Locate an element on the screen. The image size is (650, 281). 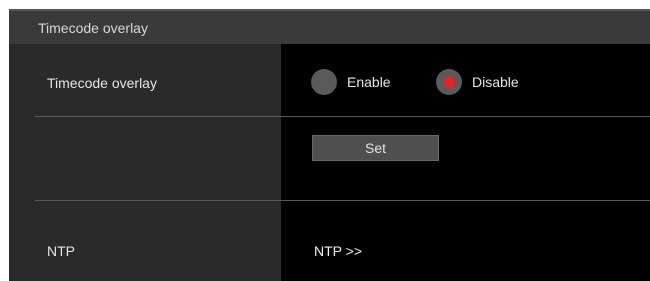
disable-radio-label: Disable is located at coordinates (495, 82).